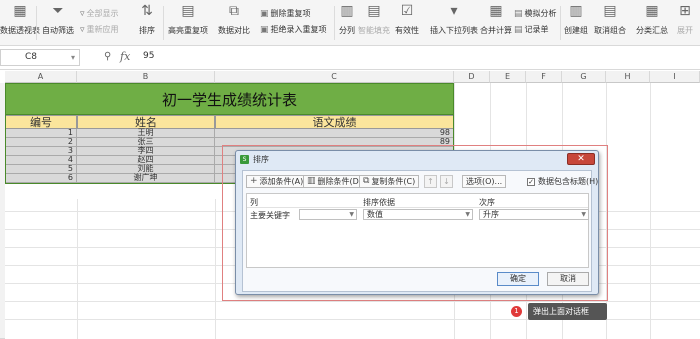 The width and height of the screenshot is (700, 339). I want to click on consolidate-button: ▦ 合并计算, so click(496, 19).